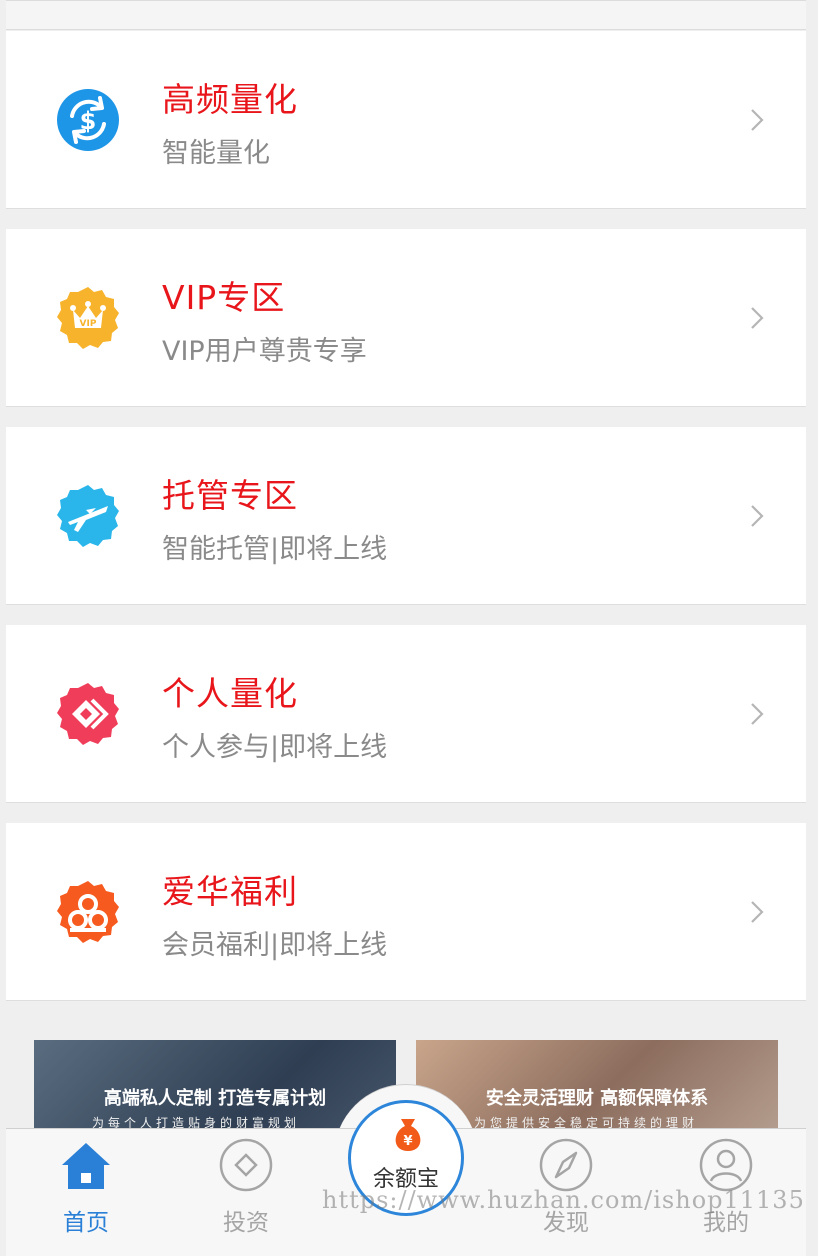 The image size is (818, 1256). What do you see at coordinates (566, 1165) in the screenshot?
I see `compass-icon` at bounding box center [566, 1165].